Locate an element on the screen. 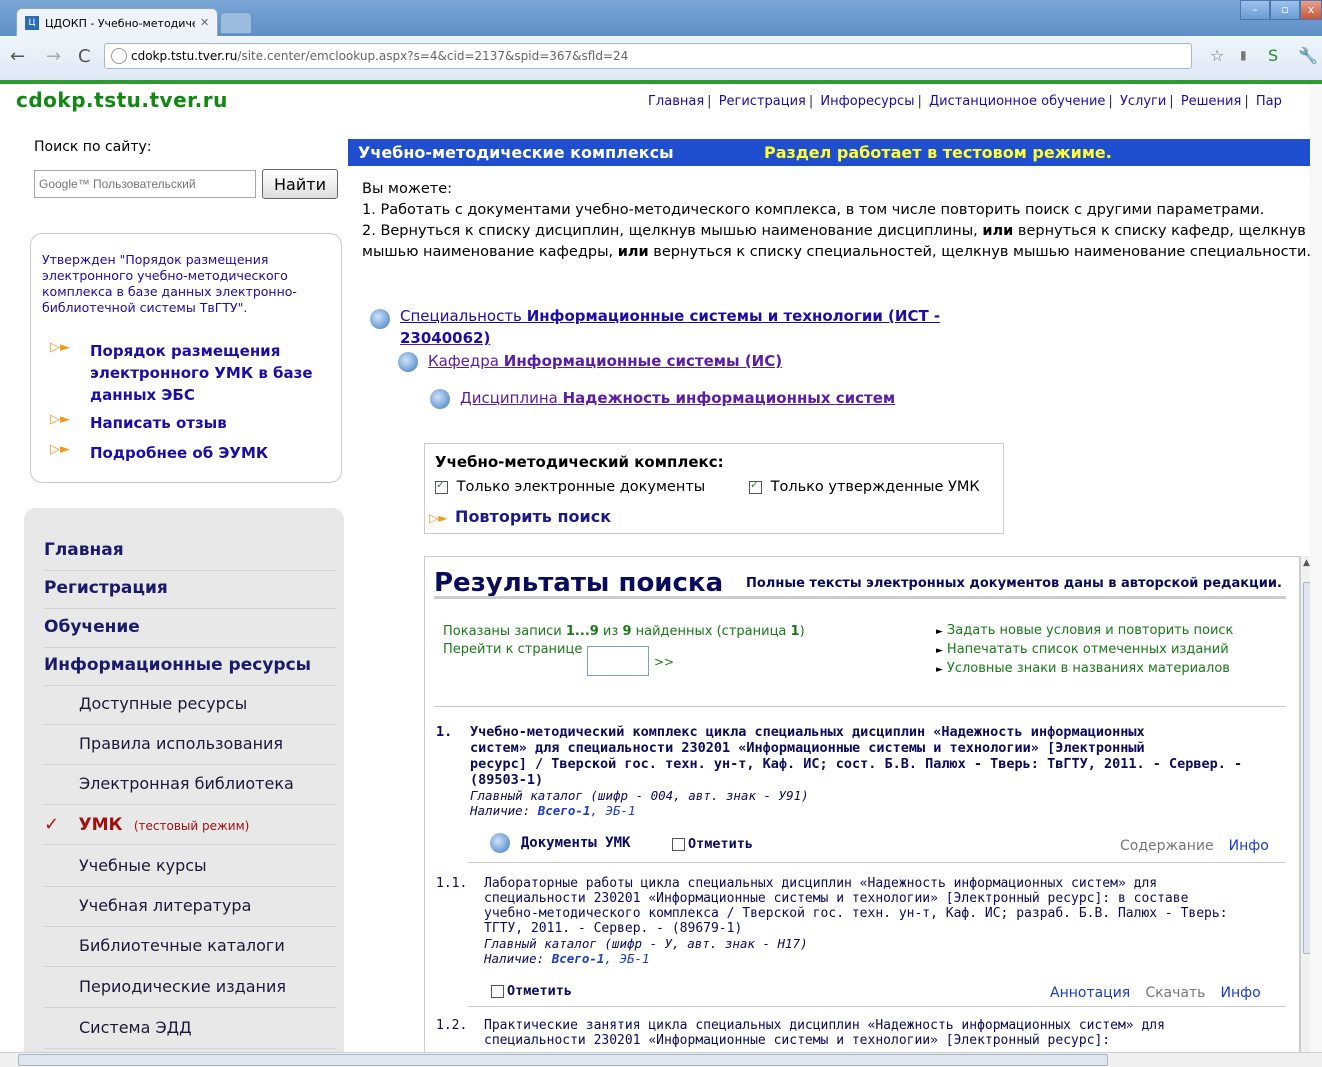 Image resolution: width=1322 pixels, height=1067 pixels. signal-bars-icon: ▮ is located at coordinates (1243, 55).